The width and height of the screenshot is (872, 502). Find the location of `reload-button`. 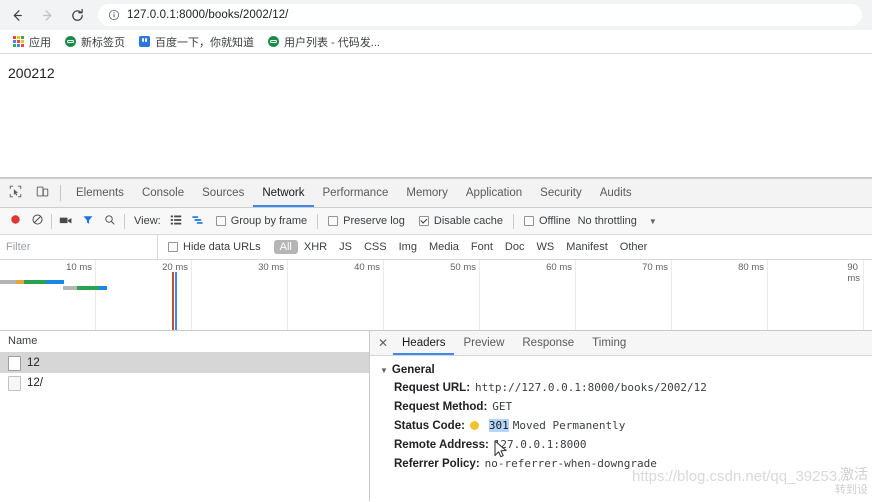

reload-button is located at coordinates (77, 15).